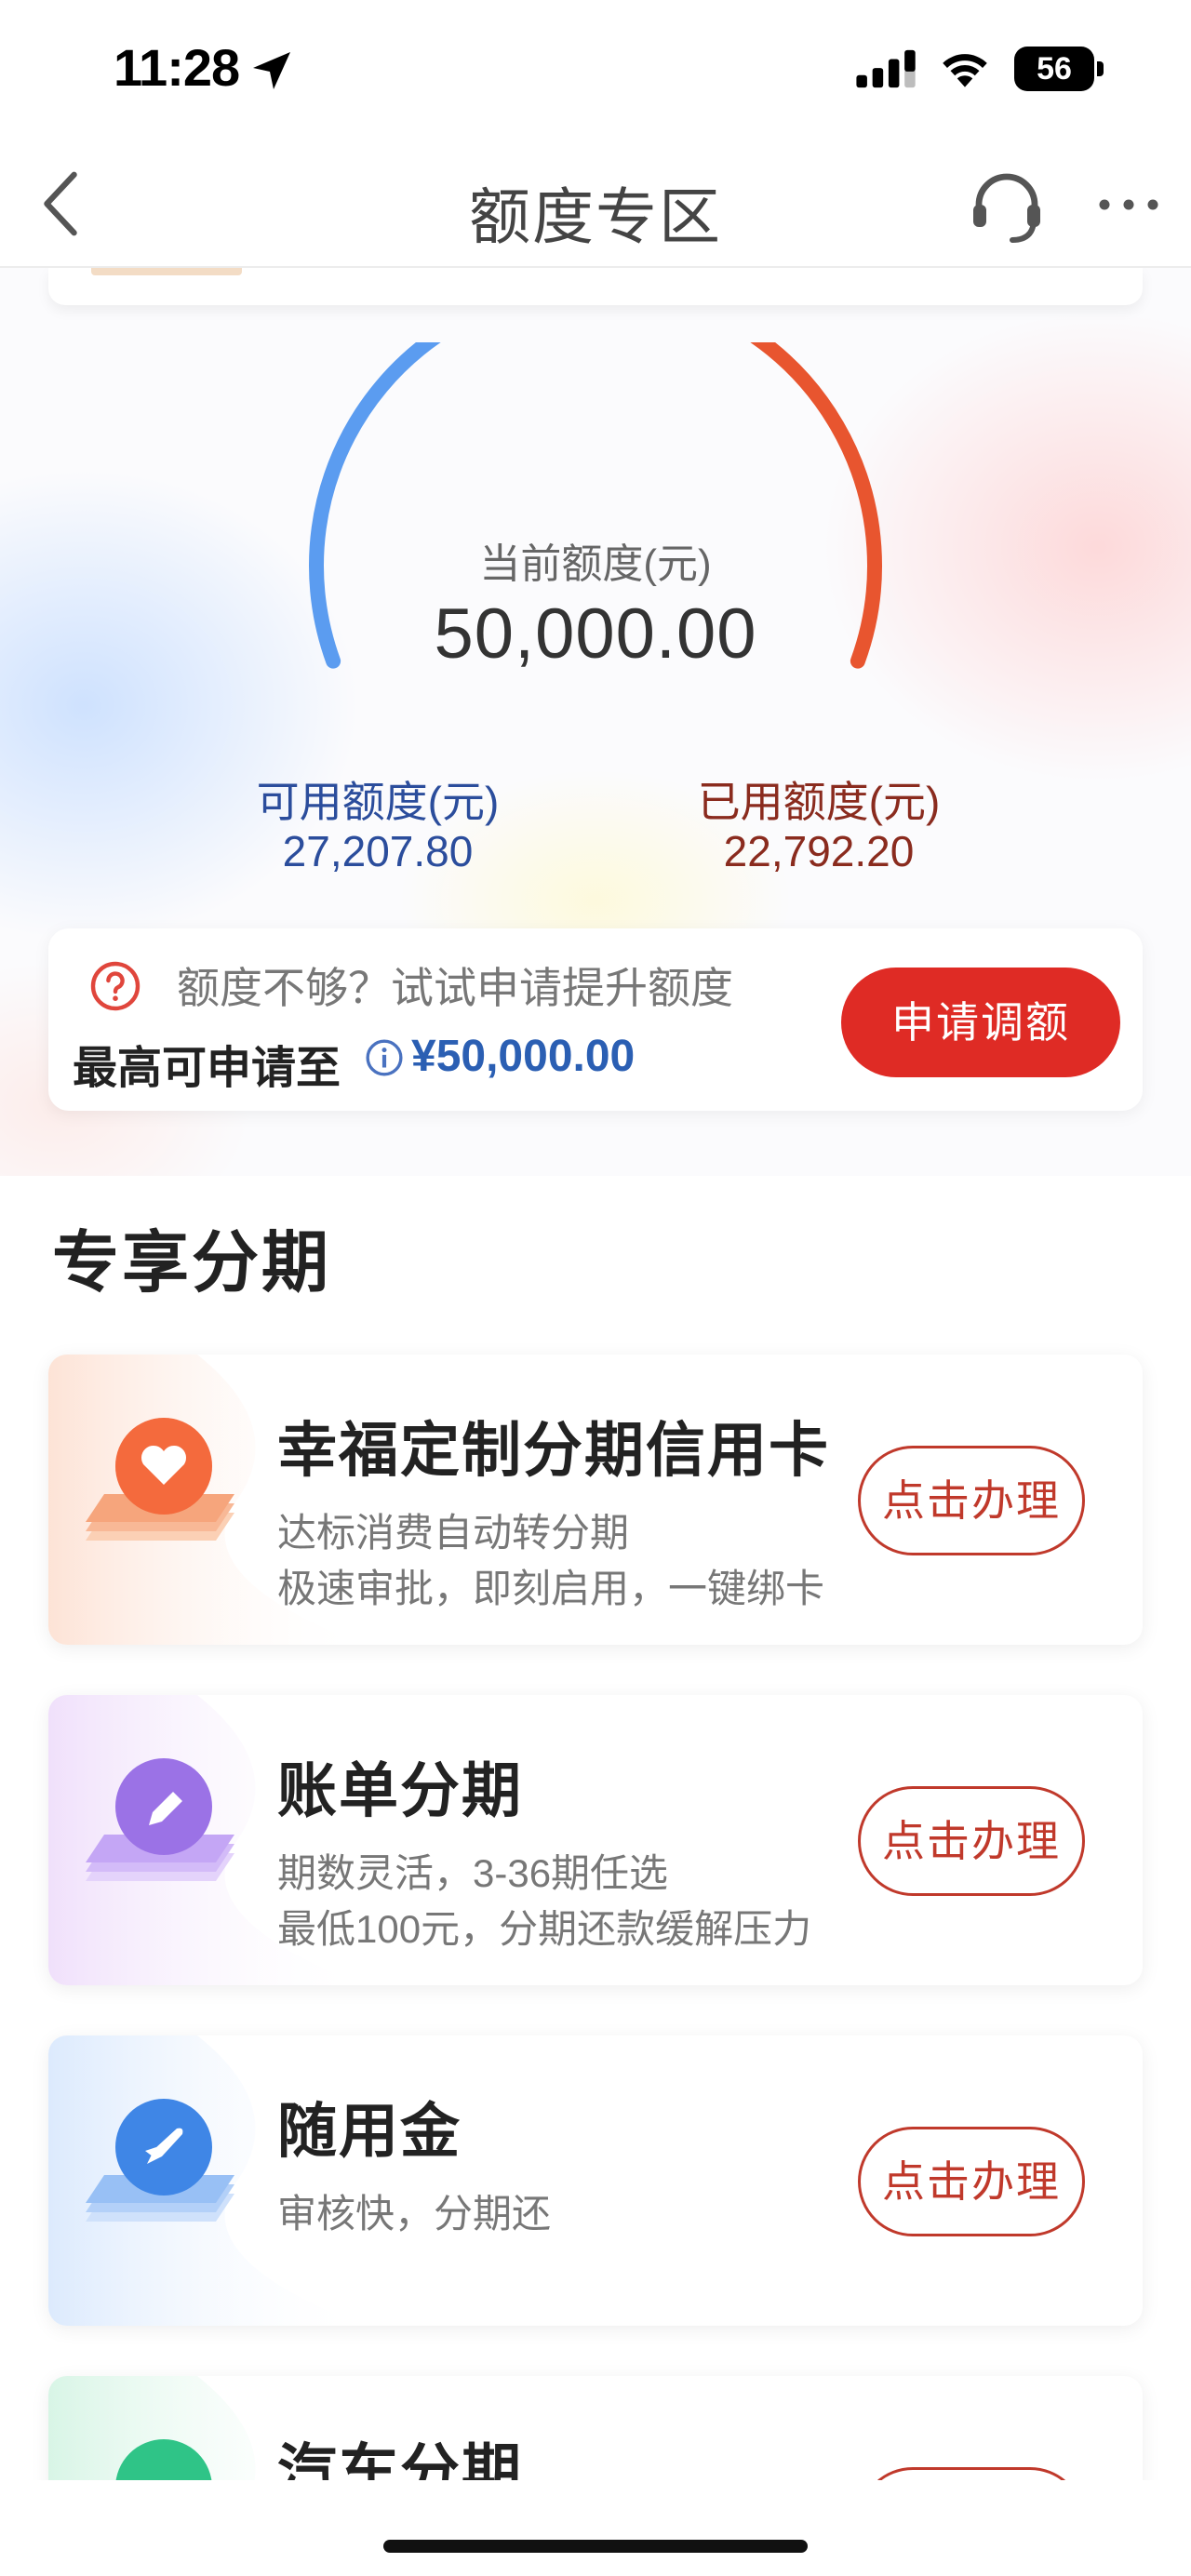 The image size is (1191, 2576). I want to click on used-limit-label: 已用额度(元), so click(819, 802).